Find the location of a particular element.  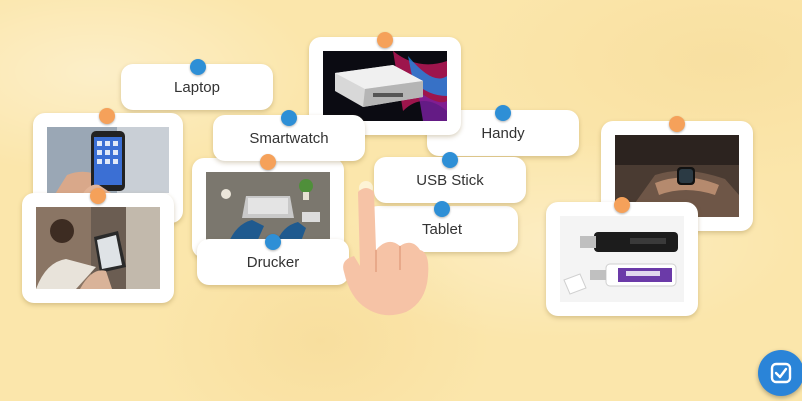

image-card-usb-stick is located at coordinates (622, 259).